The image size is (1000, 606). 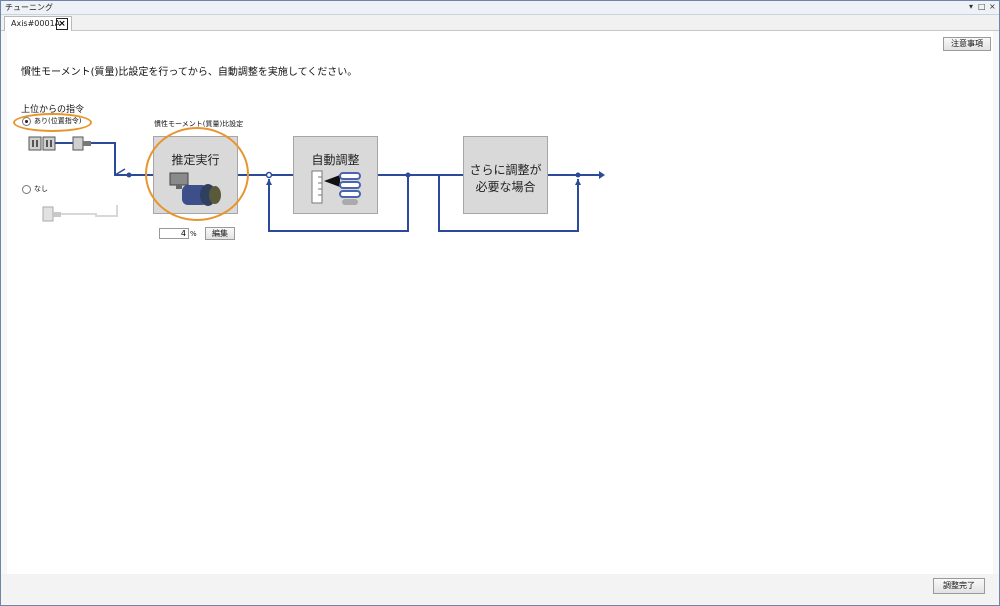 What do you see at coordinates (62, 24) in the screenshot?
I see `tab-close-icon: ×` at bounding box center [62, 24].